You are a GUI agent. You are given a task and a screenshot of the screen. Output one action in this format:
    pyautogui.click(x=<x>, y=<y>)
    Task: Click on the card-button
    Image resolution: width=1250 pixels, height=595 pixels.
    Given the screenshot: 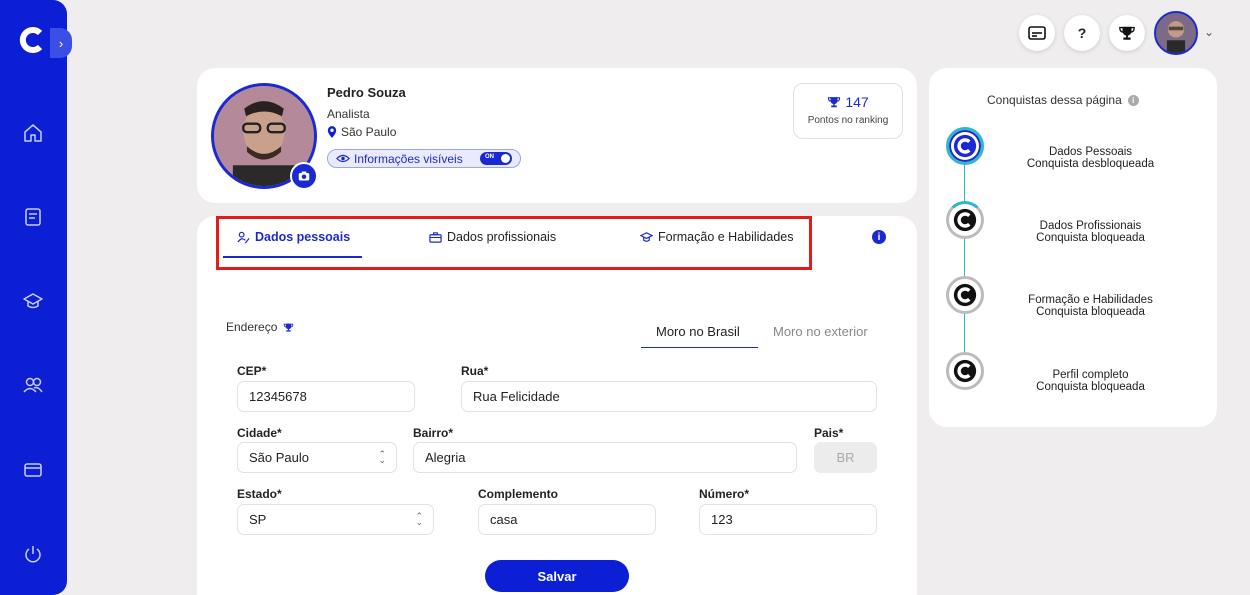 What is the action you would take?
    pyautogui.click(x=1037, y=33)
    